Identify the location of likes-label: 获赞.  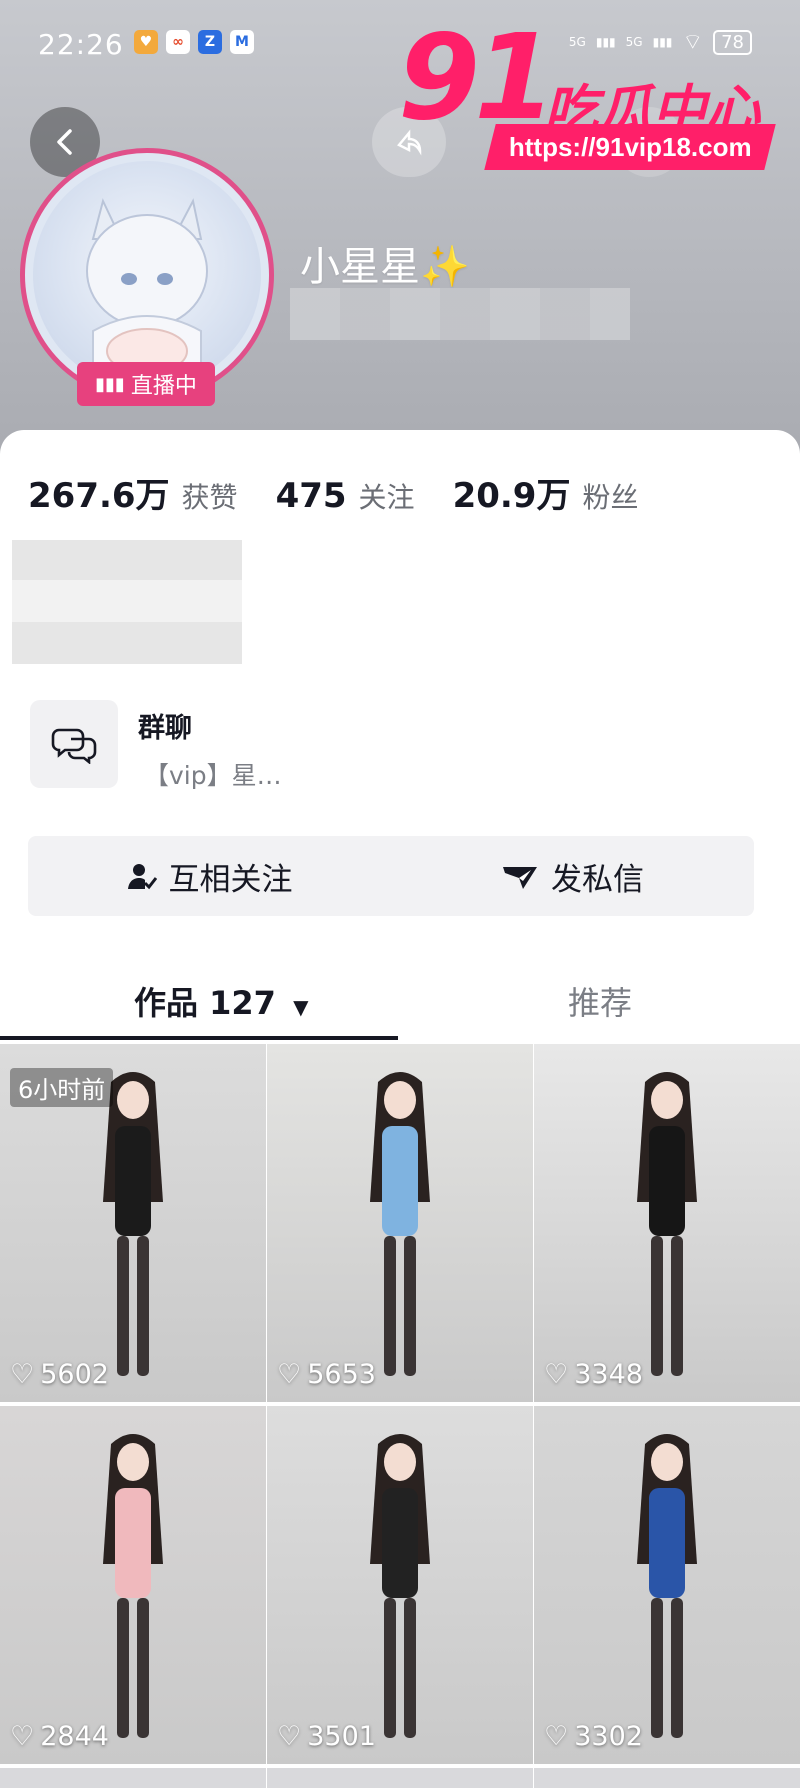
(209, 497).